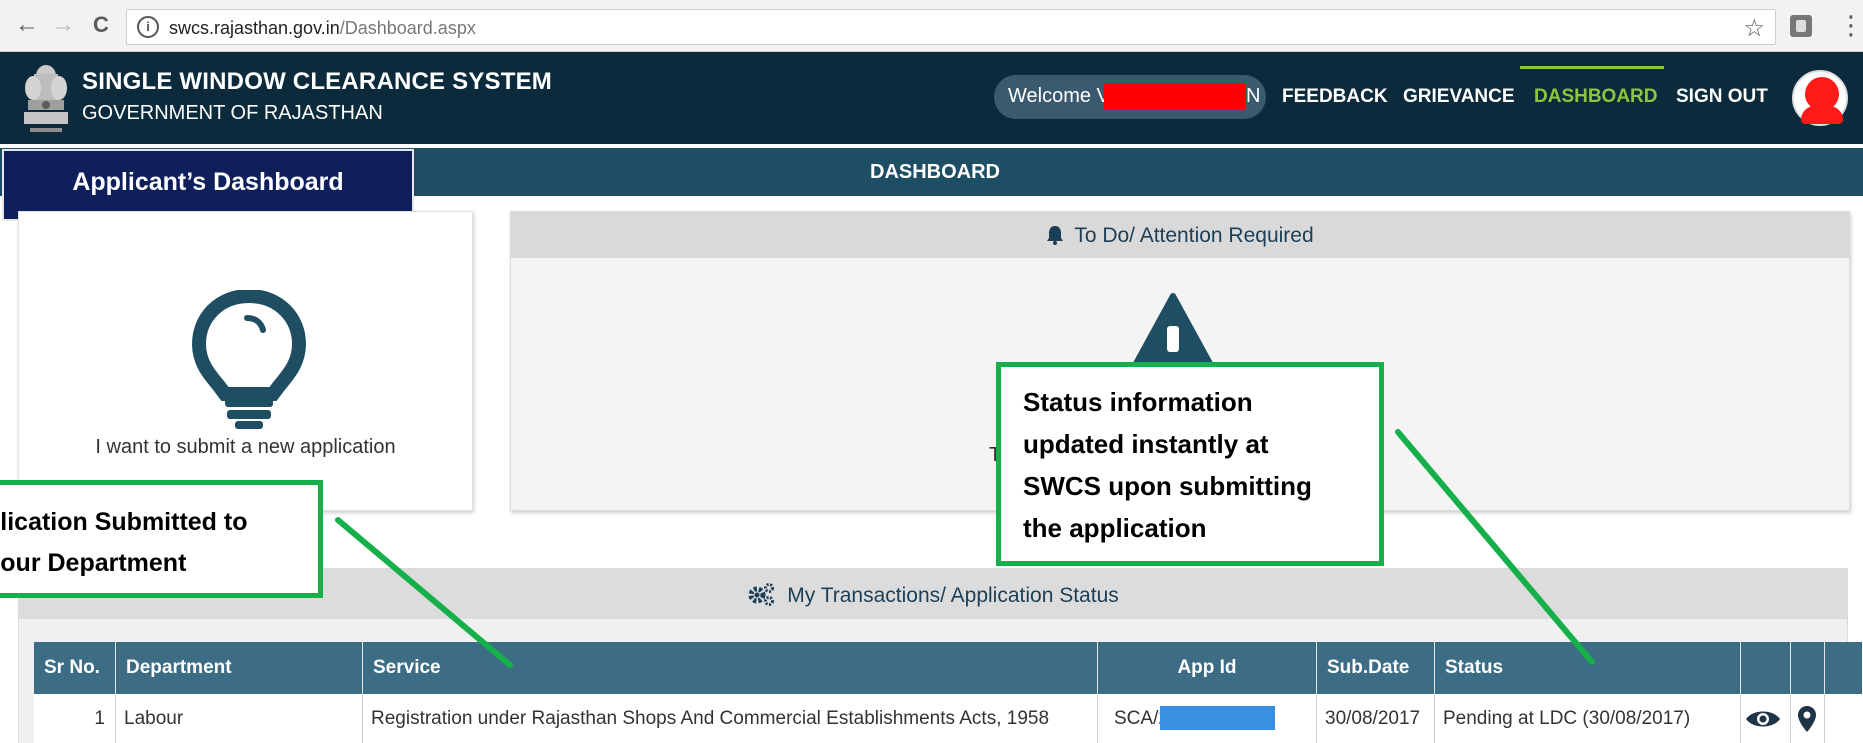 Image resolution: width=1863 pixels, height=743 pixels. I want to click on cell-track, so click(1808, 718).